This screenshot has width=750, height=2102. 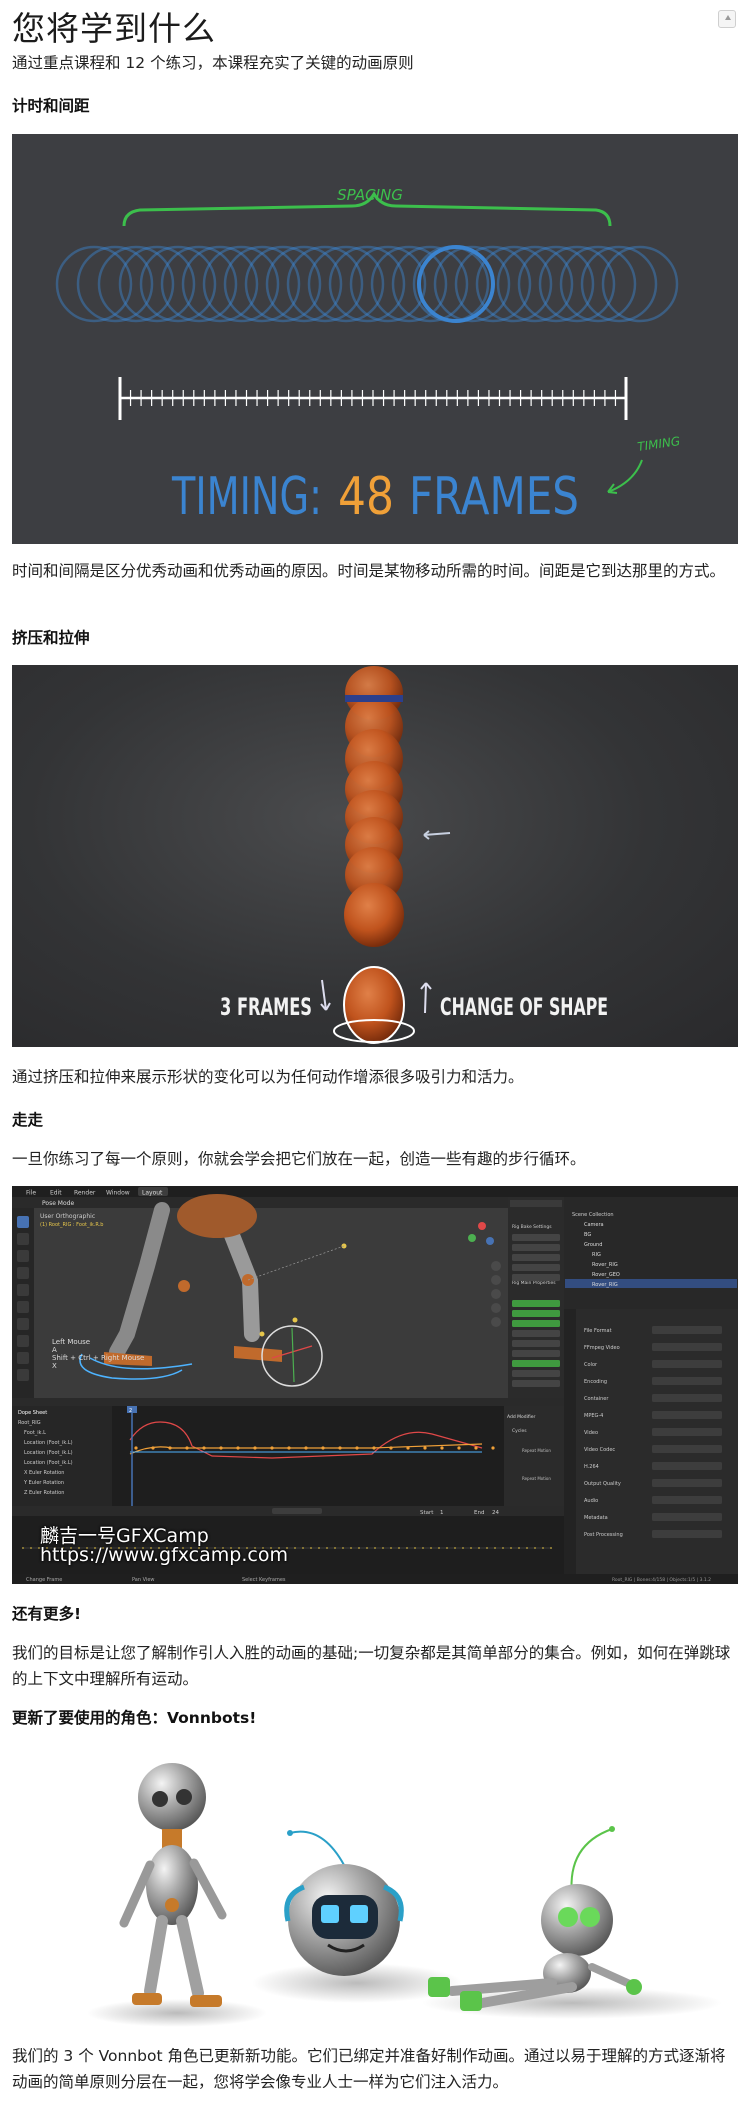 I want to click on menu-item: File, so click(x=31, y=1193).